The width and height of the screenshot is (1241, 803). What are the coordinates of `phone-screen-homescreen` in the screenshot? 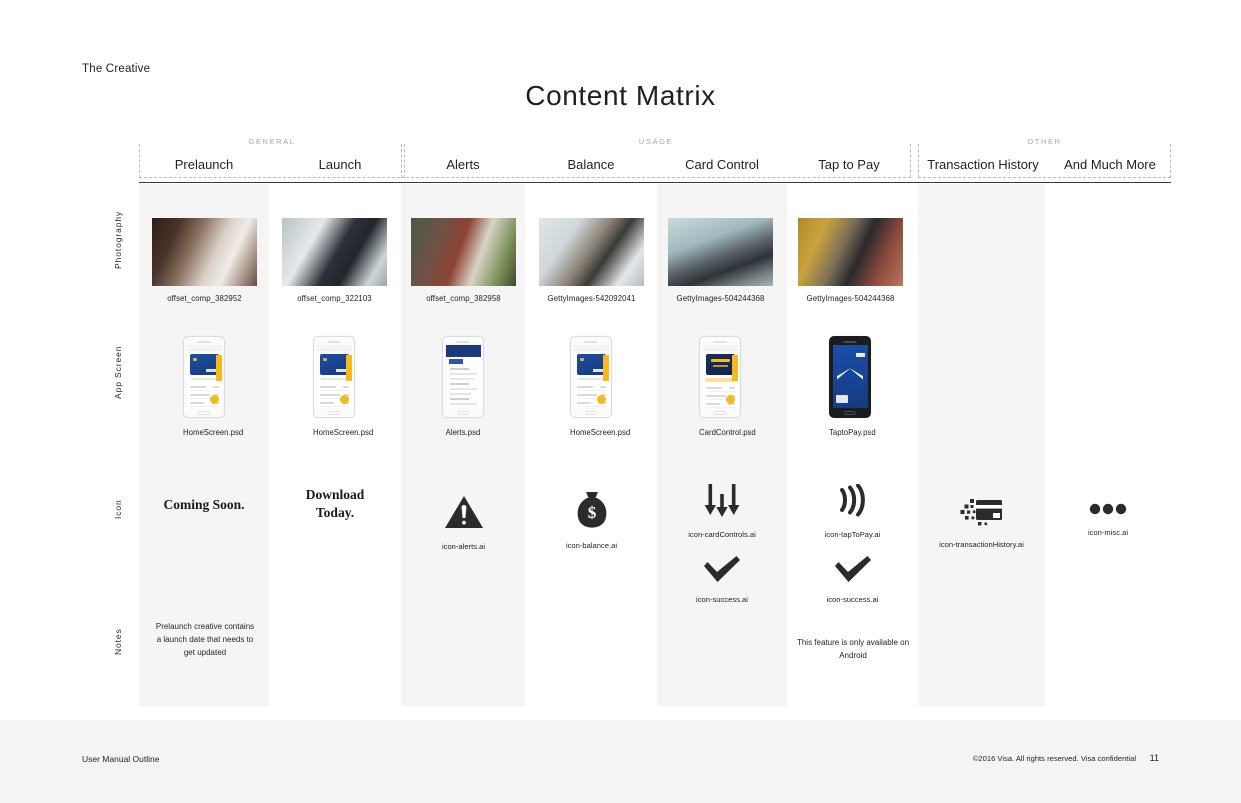 It's located at (334, 376).